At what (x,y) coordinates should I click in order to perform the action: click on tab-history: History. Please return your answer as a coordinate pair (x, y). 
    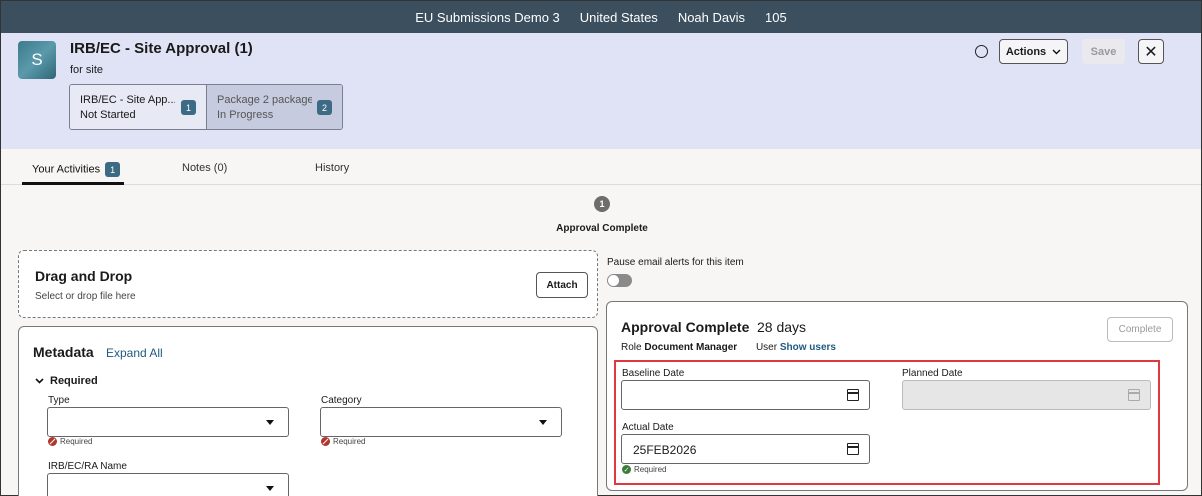
    Looking at the image, I should click on (332, 168).